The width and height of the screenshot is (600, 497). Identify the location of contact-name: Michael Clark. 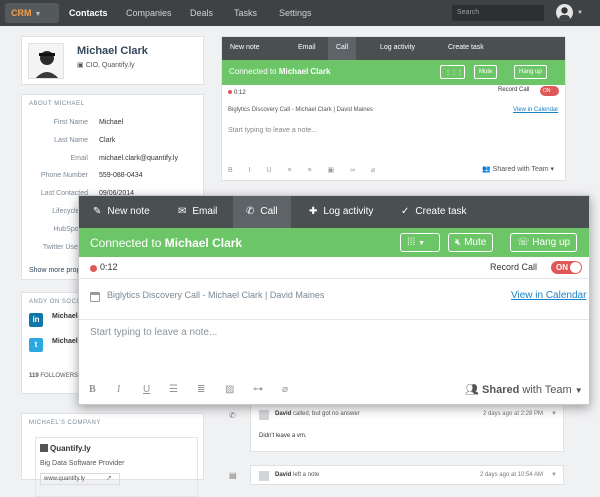
(112, 51).